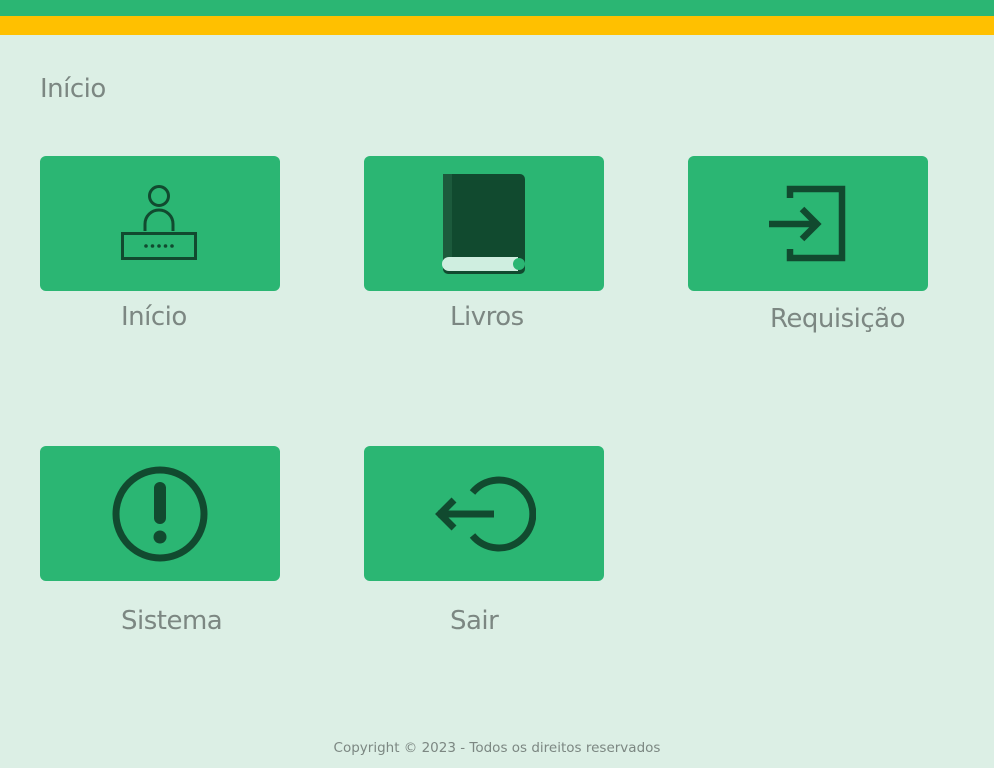 The image size is (994, 768). I want to click on exclamation-circle-icon, so click(160, 513).